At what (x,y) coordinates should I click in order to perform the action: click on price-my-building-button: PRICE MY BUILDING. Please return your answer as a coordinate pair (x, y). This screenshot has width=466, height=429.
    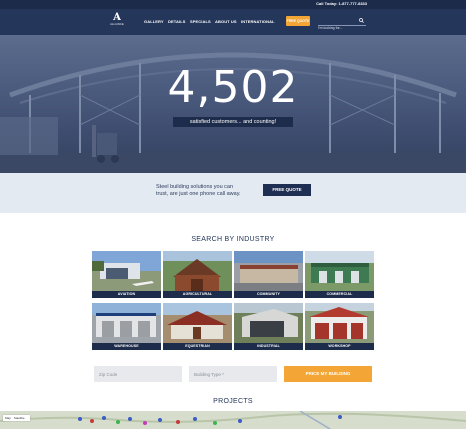
    Looking at the image, I should click on (328, 374).